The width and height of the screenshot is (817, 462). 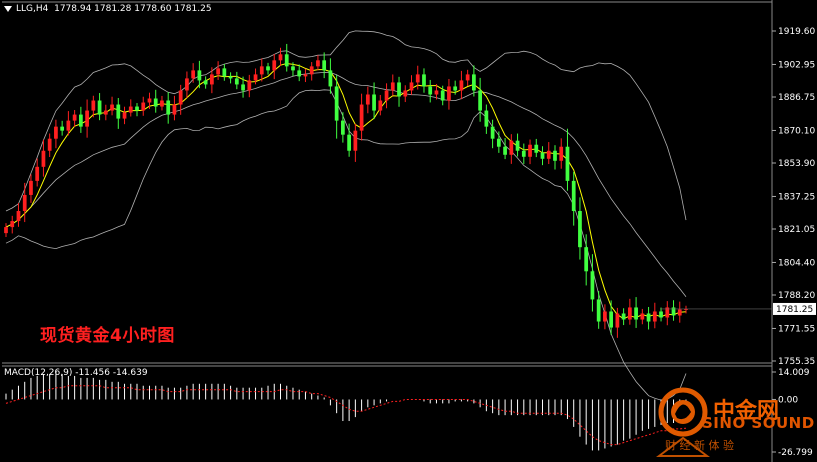 What do you see at coordinates (796, 131) in the screenshot?
I see `price-tick-label: 1870.10` at bounding box center [796, 131].